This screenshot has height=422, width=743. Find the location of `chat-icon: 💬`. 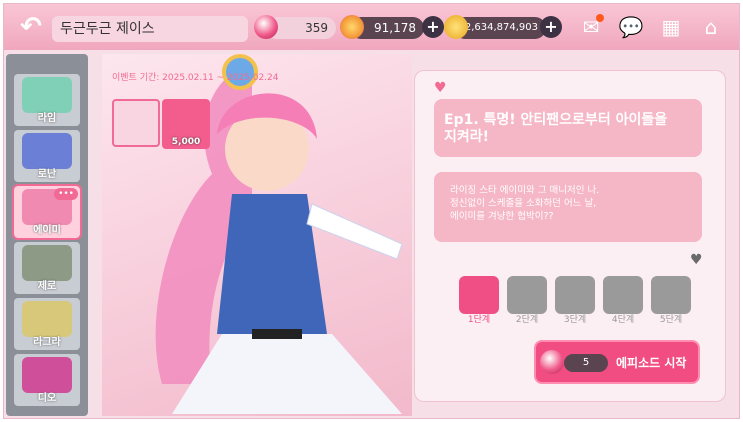

chat-icon: 💬 is located at coordinates (631, 27).